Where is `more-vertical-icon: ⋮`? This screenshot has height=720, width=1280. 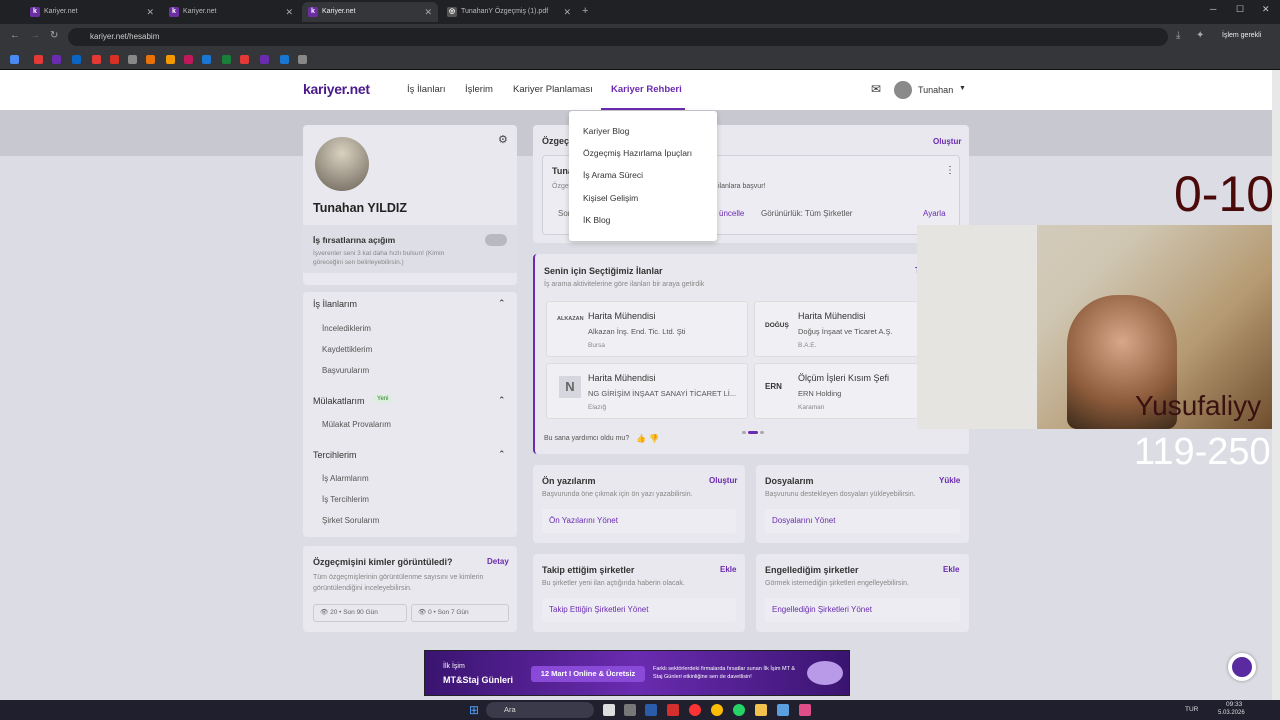
more-vertical-icon: ⋮ is located at coordinates (950, 170).